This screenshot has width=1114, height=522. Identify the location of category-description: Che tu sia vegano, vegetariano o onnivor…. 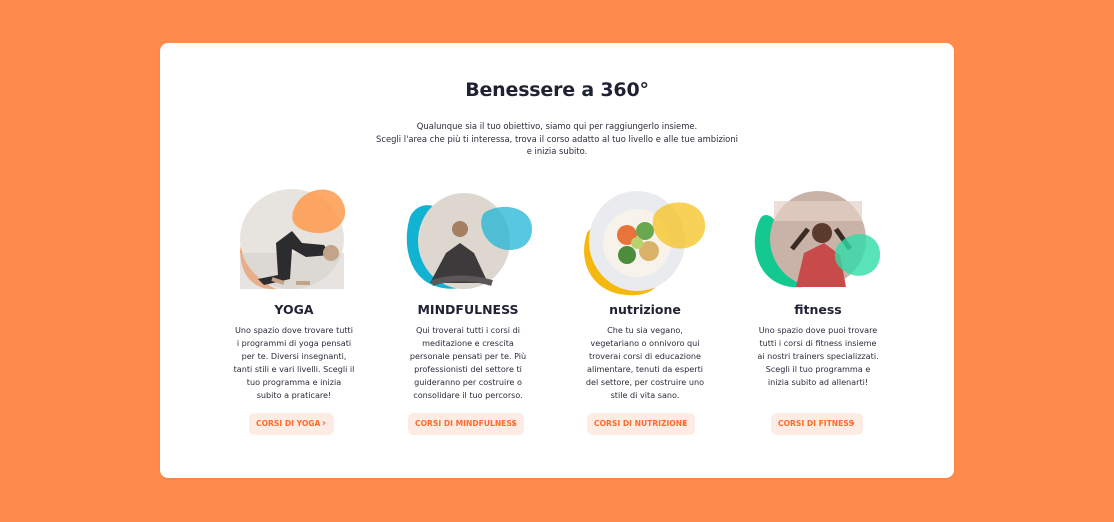
(645, 363).